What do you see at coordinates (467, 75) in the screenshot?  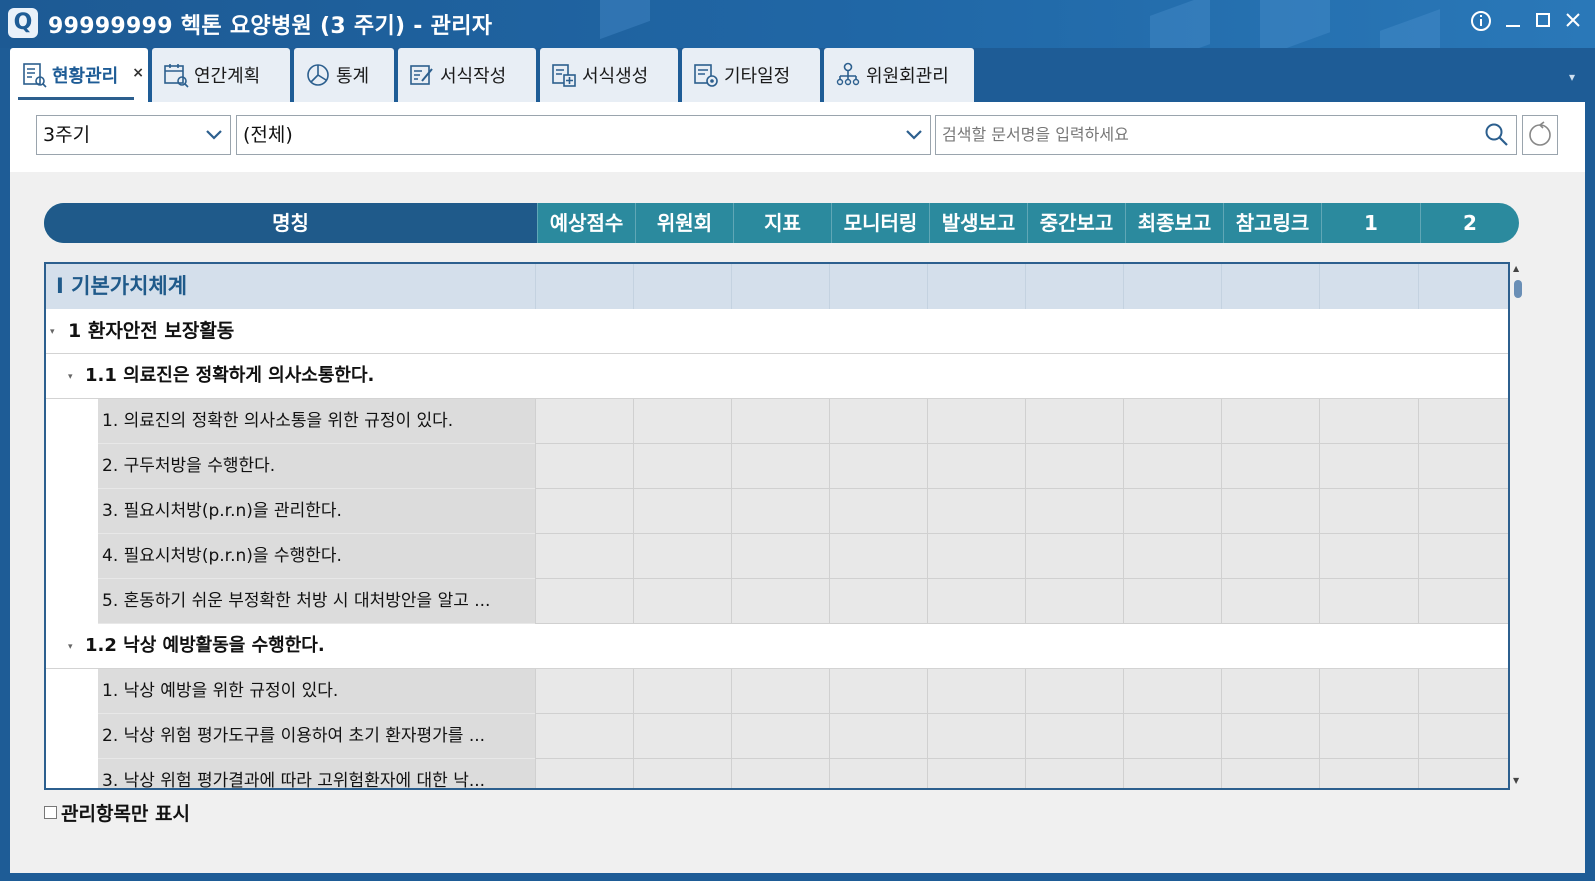 I see `tab-form-write: 서식작성` at bounding box center [467, 75].